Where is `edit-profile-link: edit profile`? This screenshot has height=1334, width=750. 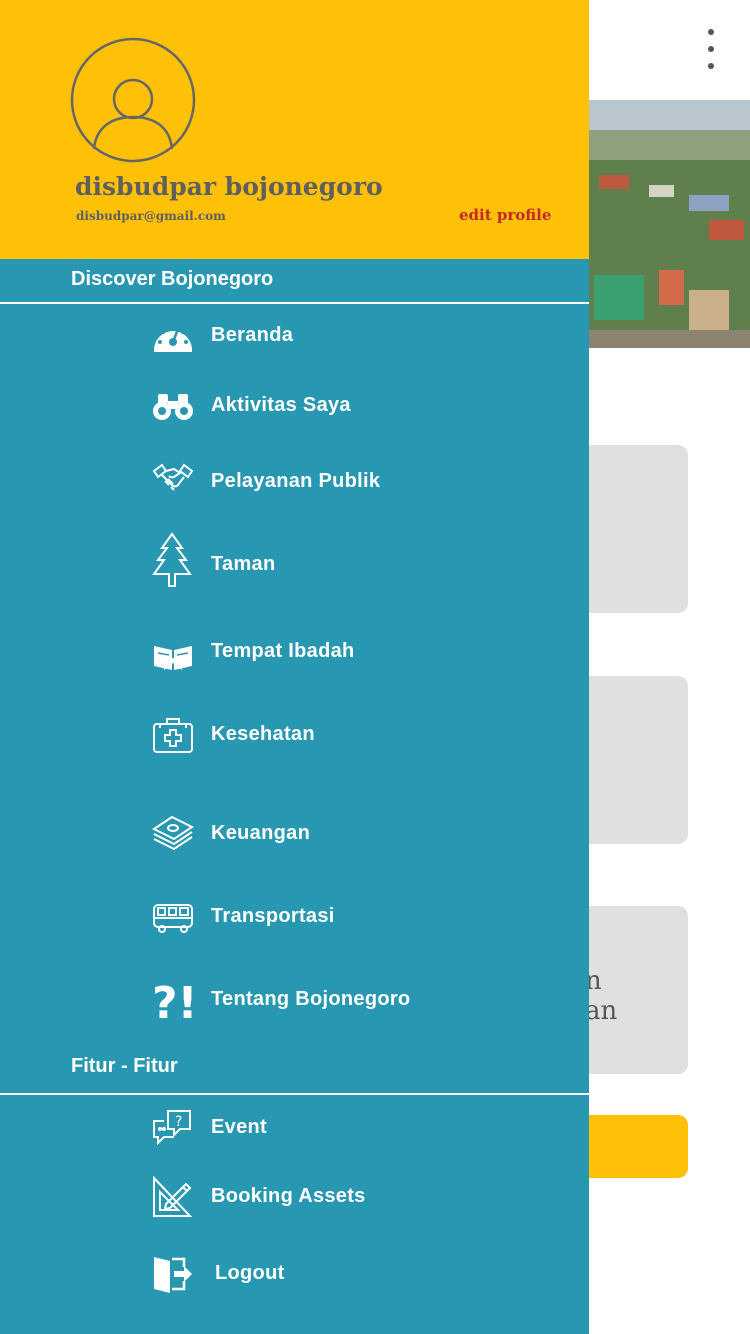
edit-profile-link: edit profile is located at coordinates (505, 215).